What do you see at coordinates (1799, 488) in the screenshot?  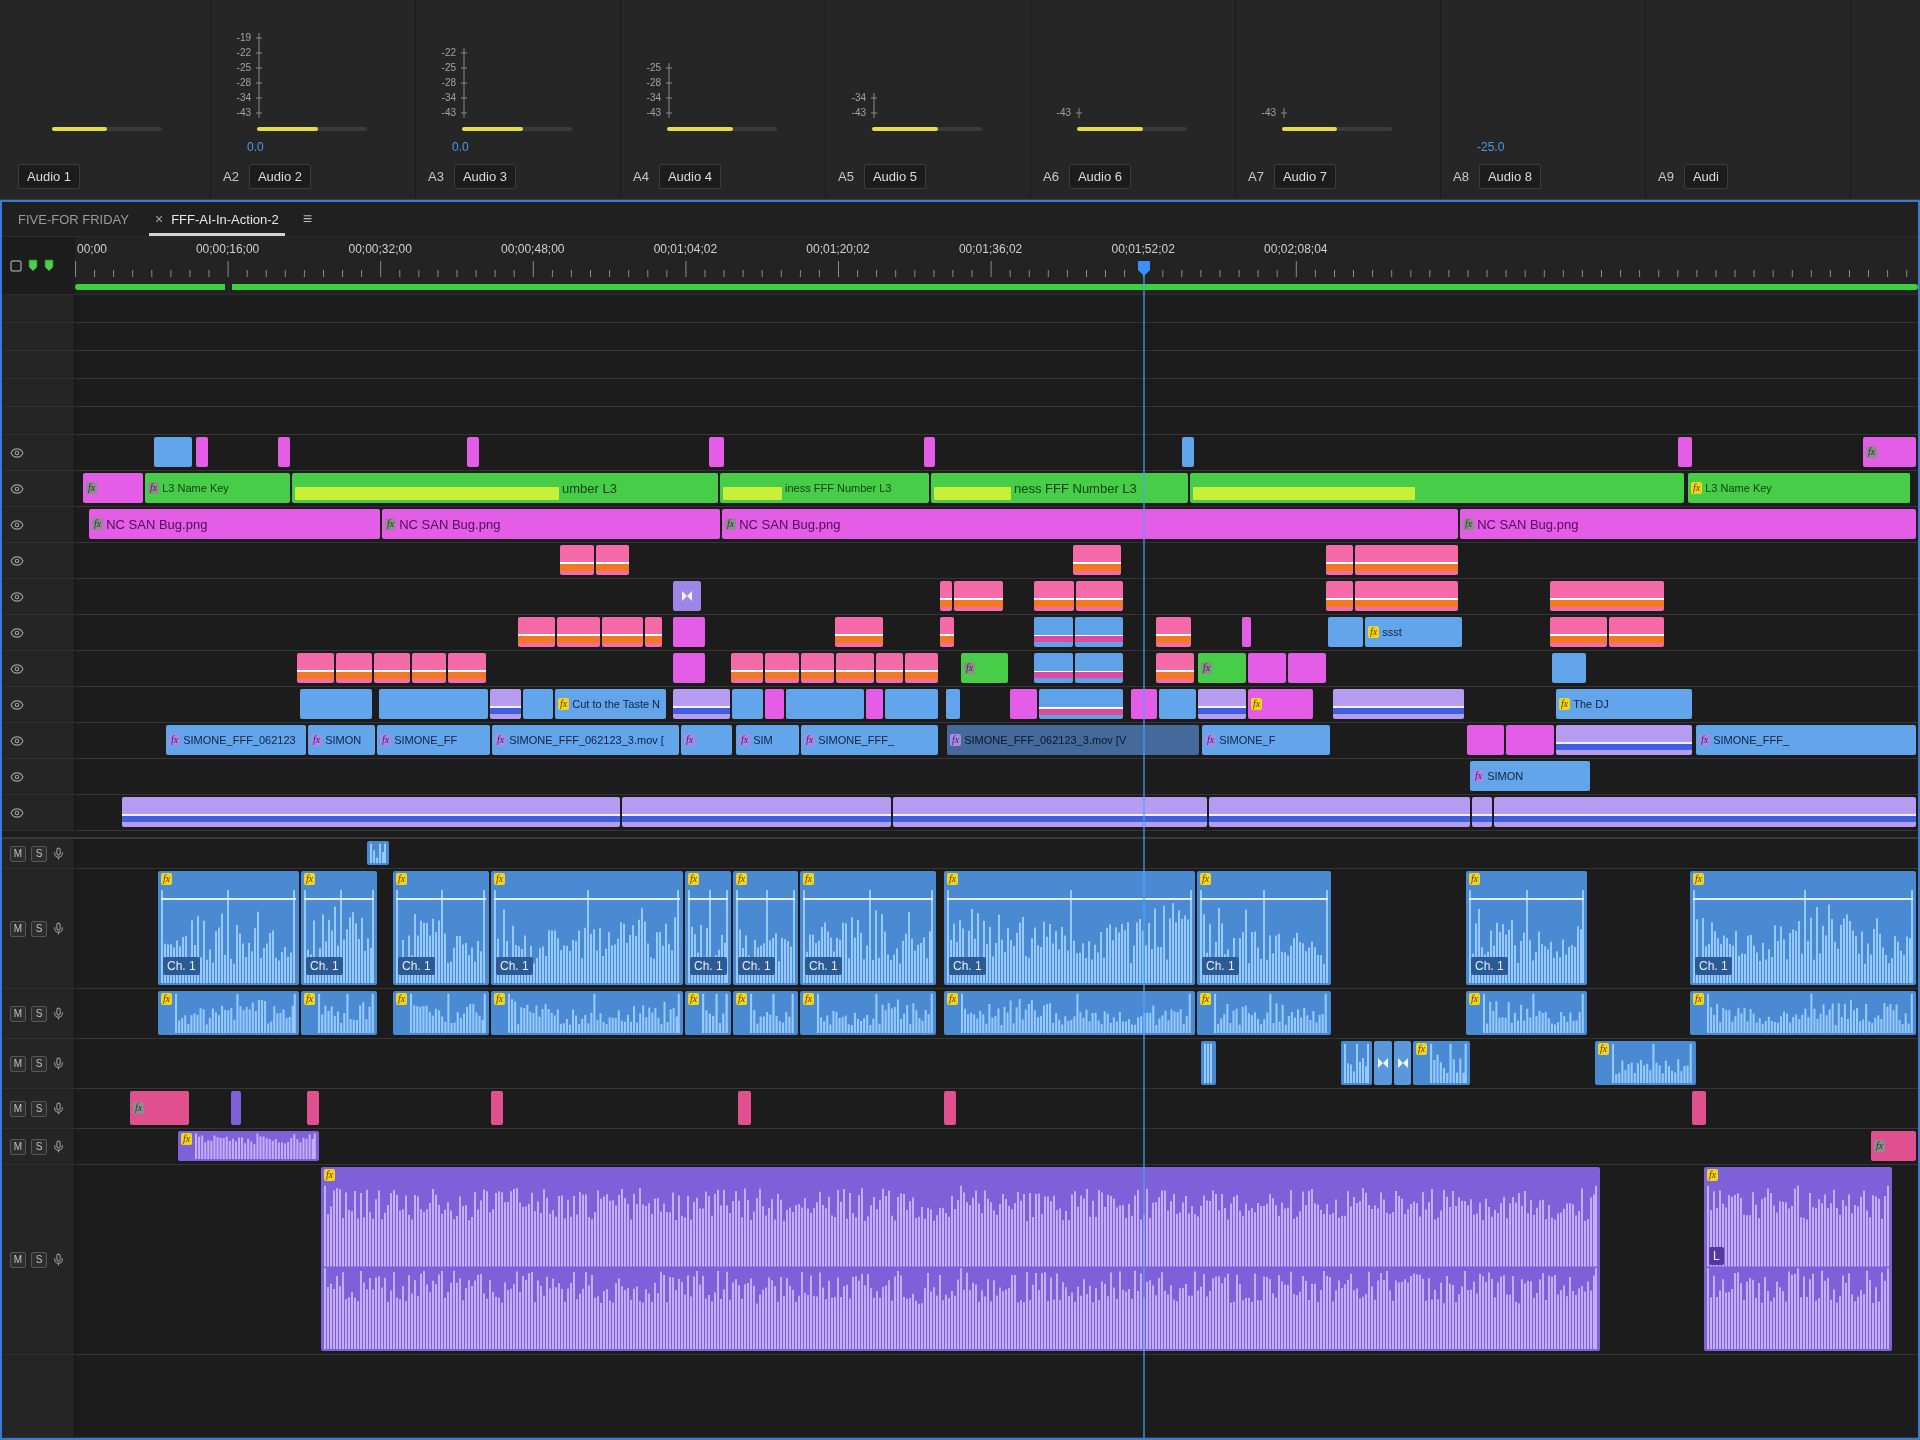 I see `title-clip: fx L3 Name Key` at bounding box center [1799, 488].